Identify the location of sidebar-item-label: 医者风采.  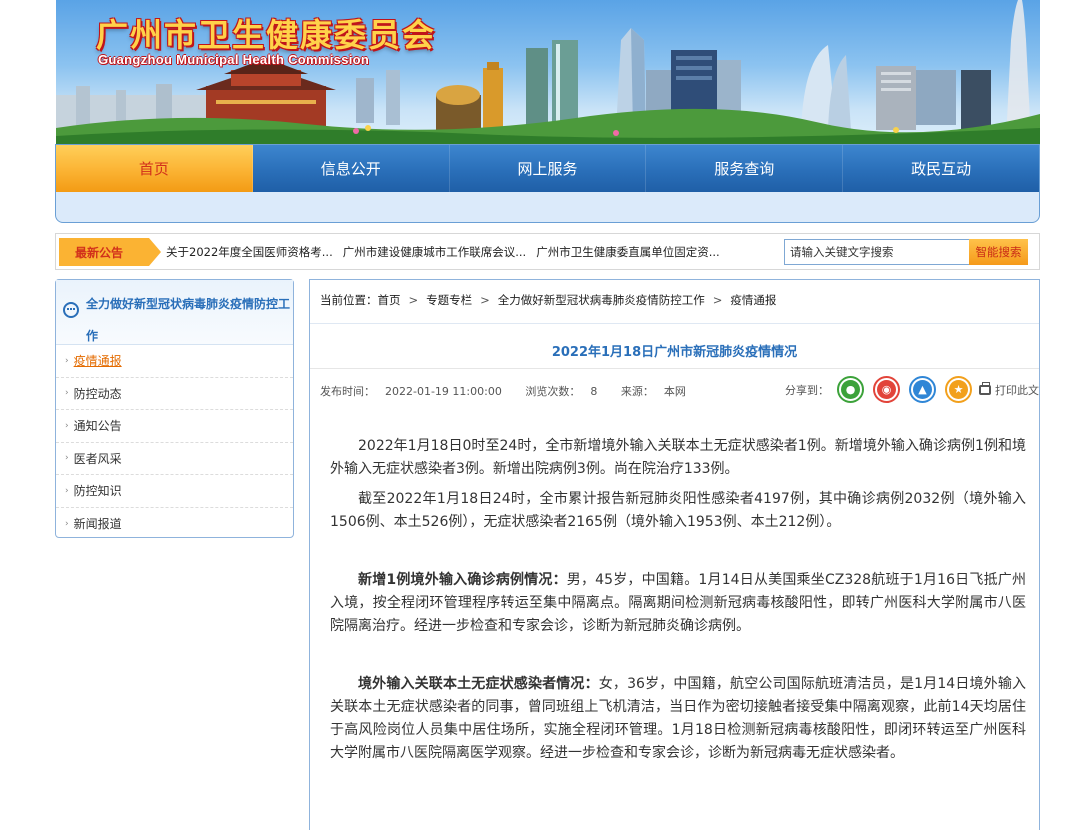
(97, 458).